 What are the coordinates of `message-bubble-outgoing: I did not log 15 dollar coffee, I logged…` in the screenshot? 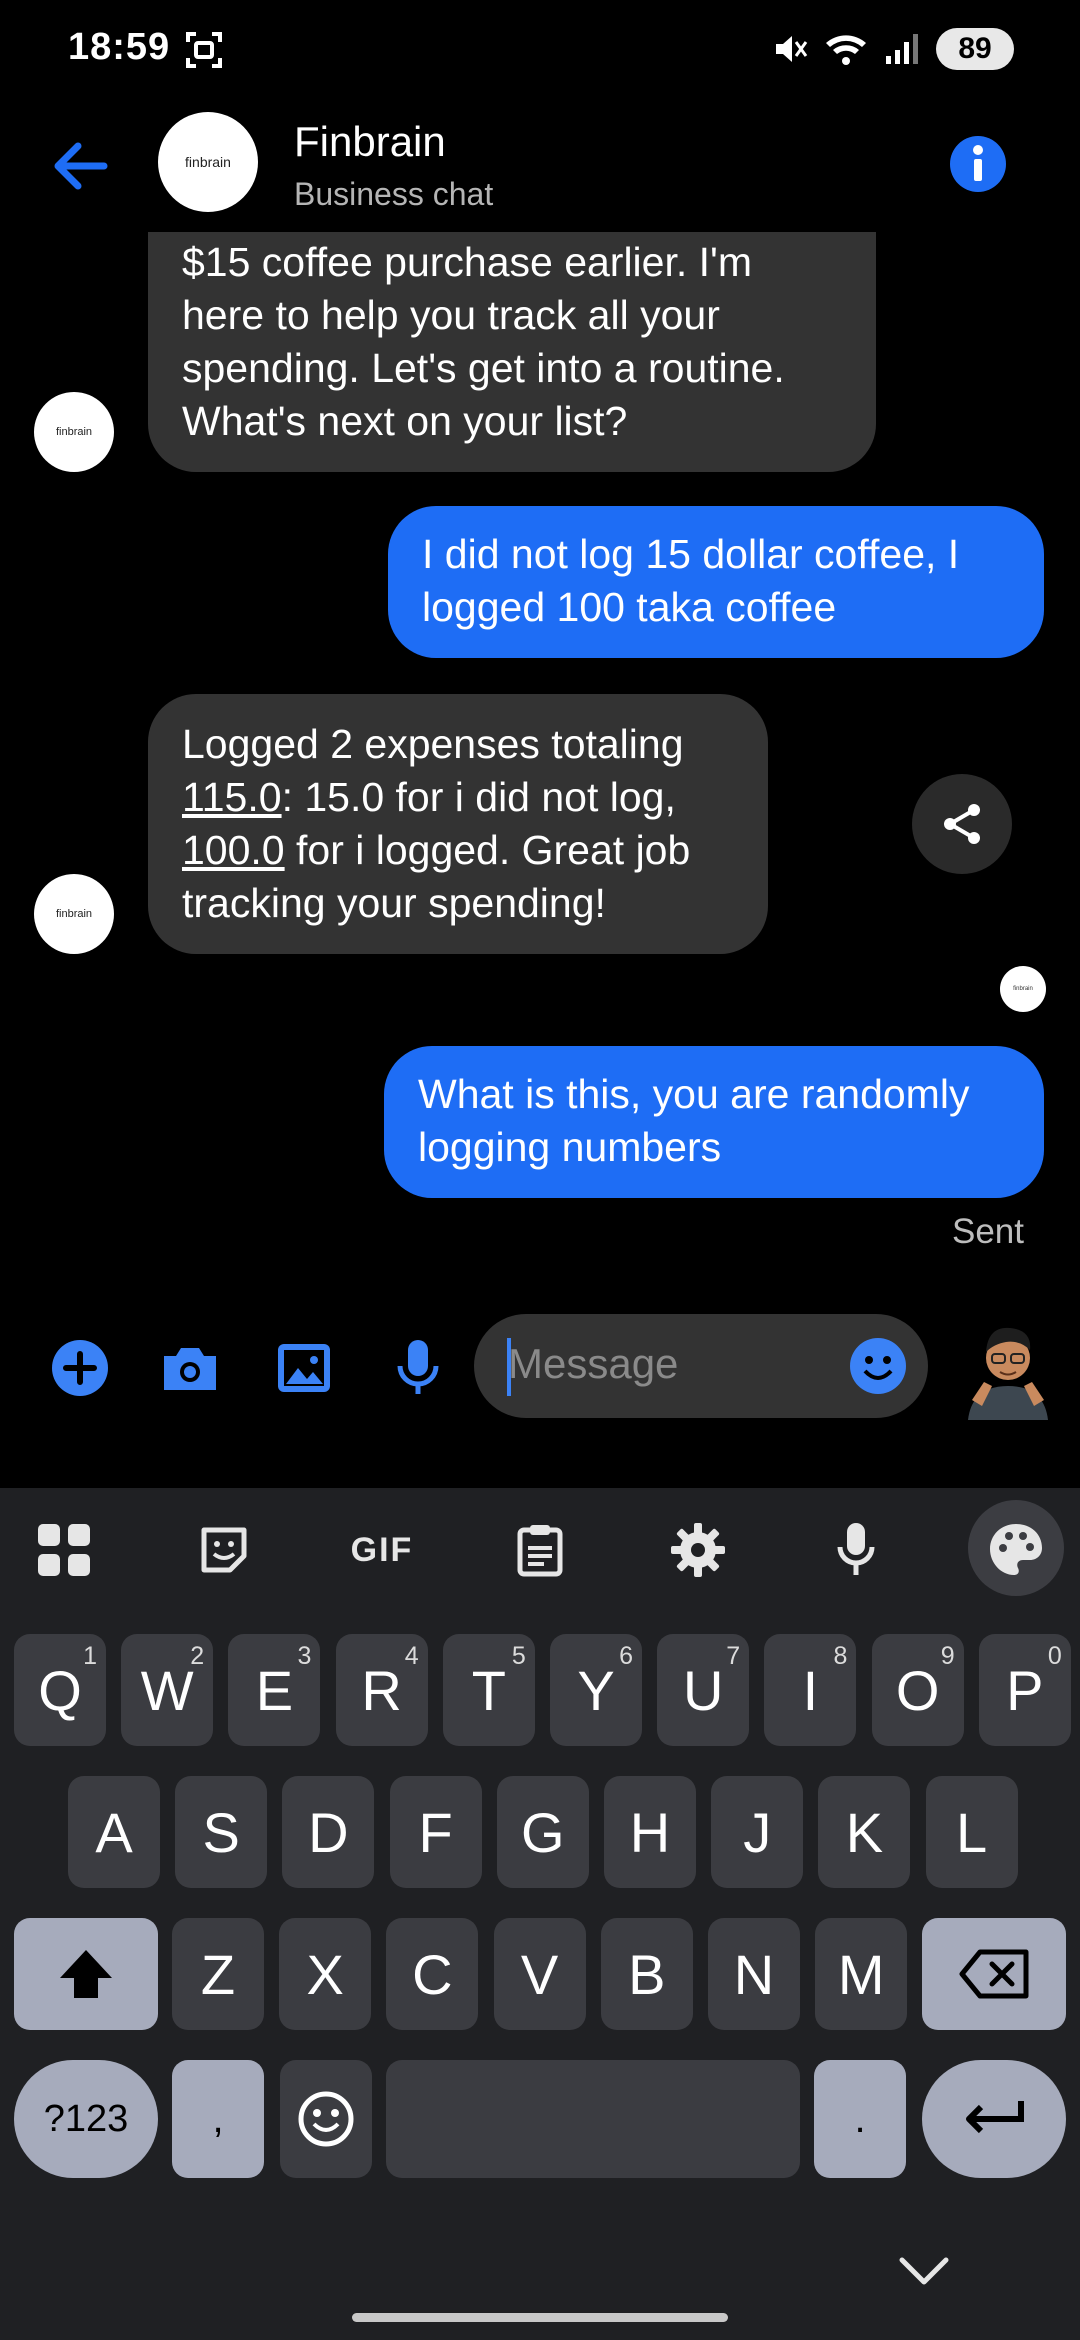 It's located at (716, 582).